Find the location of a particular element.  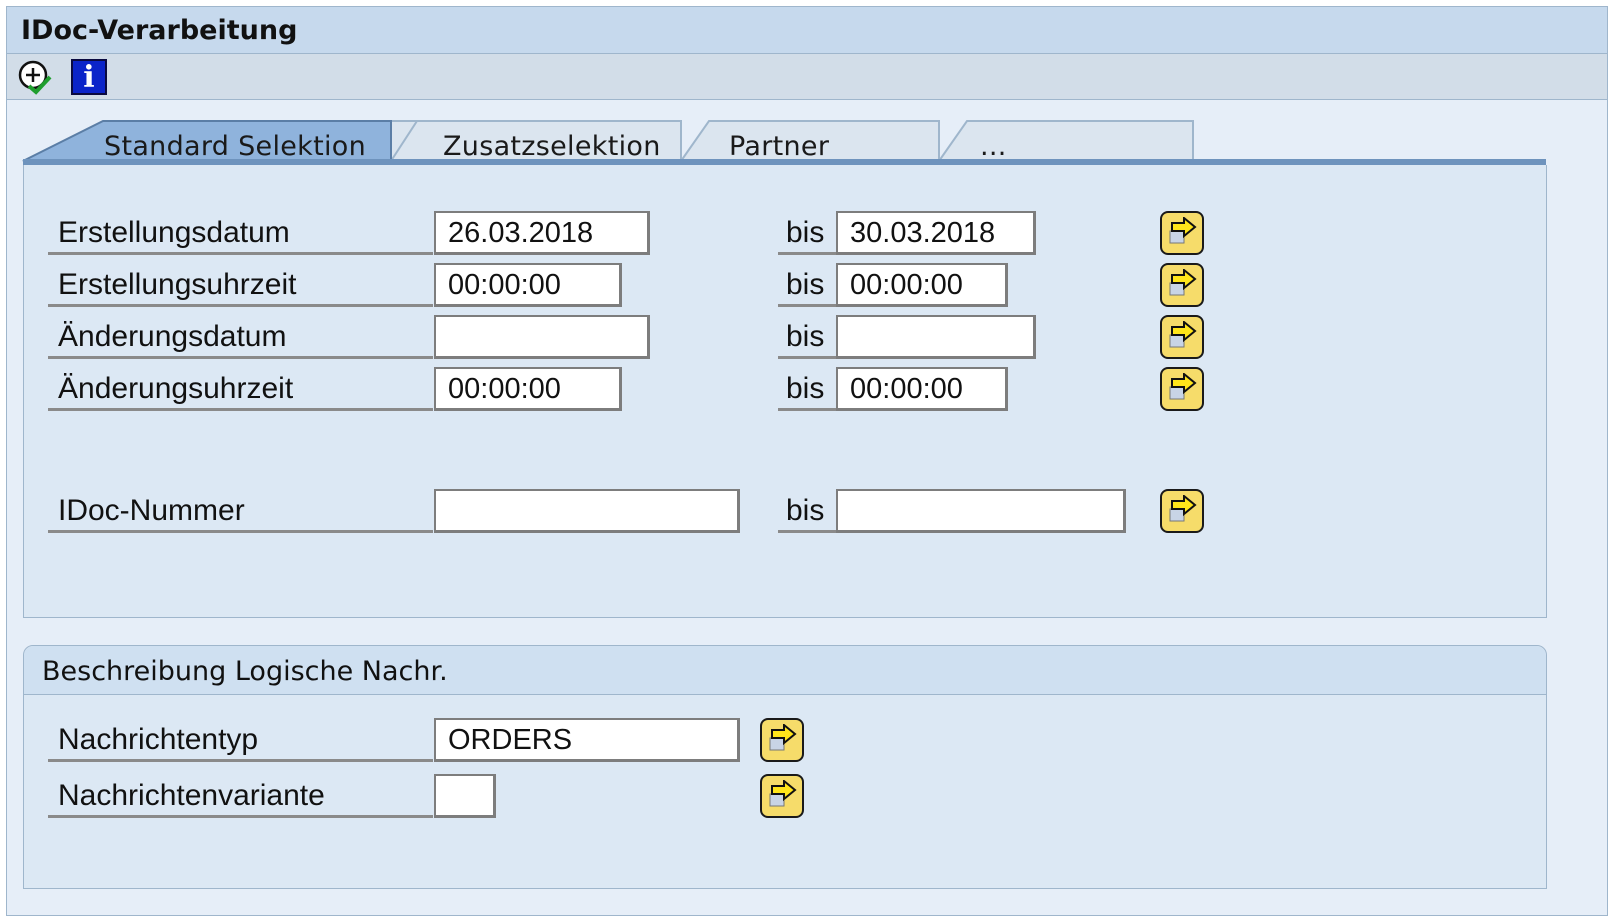

nachrichtentyp-input: ORDERS is located at coordinates (587, 740).